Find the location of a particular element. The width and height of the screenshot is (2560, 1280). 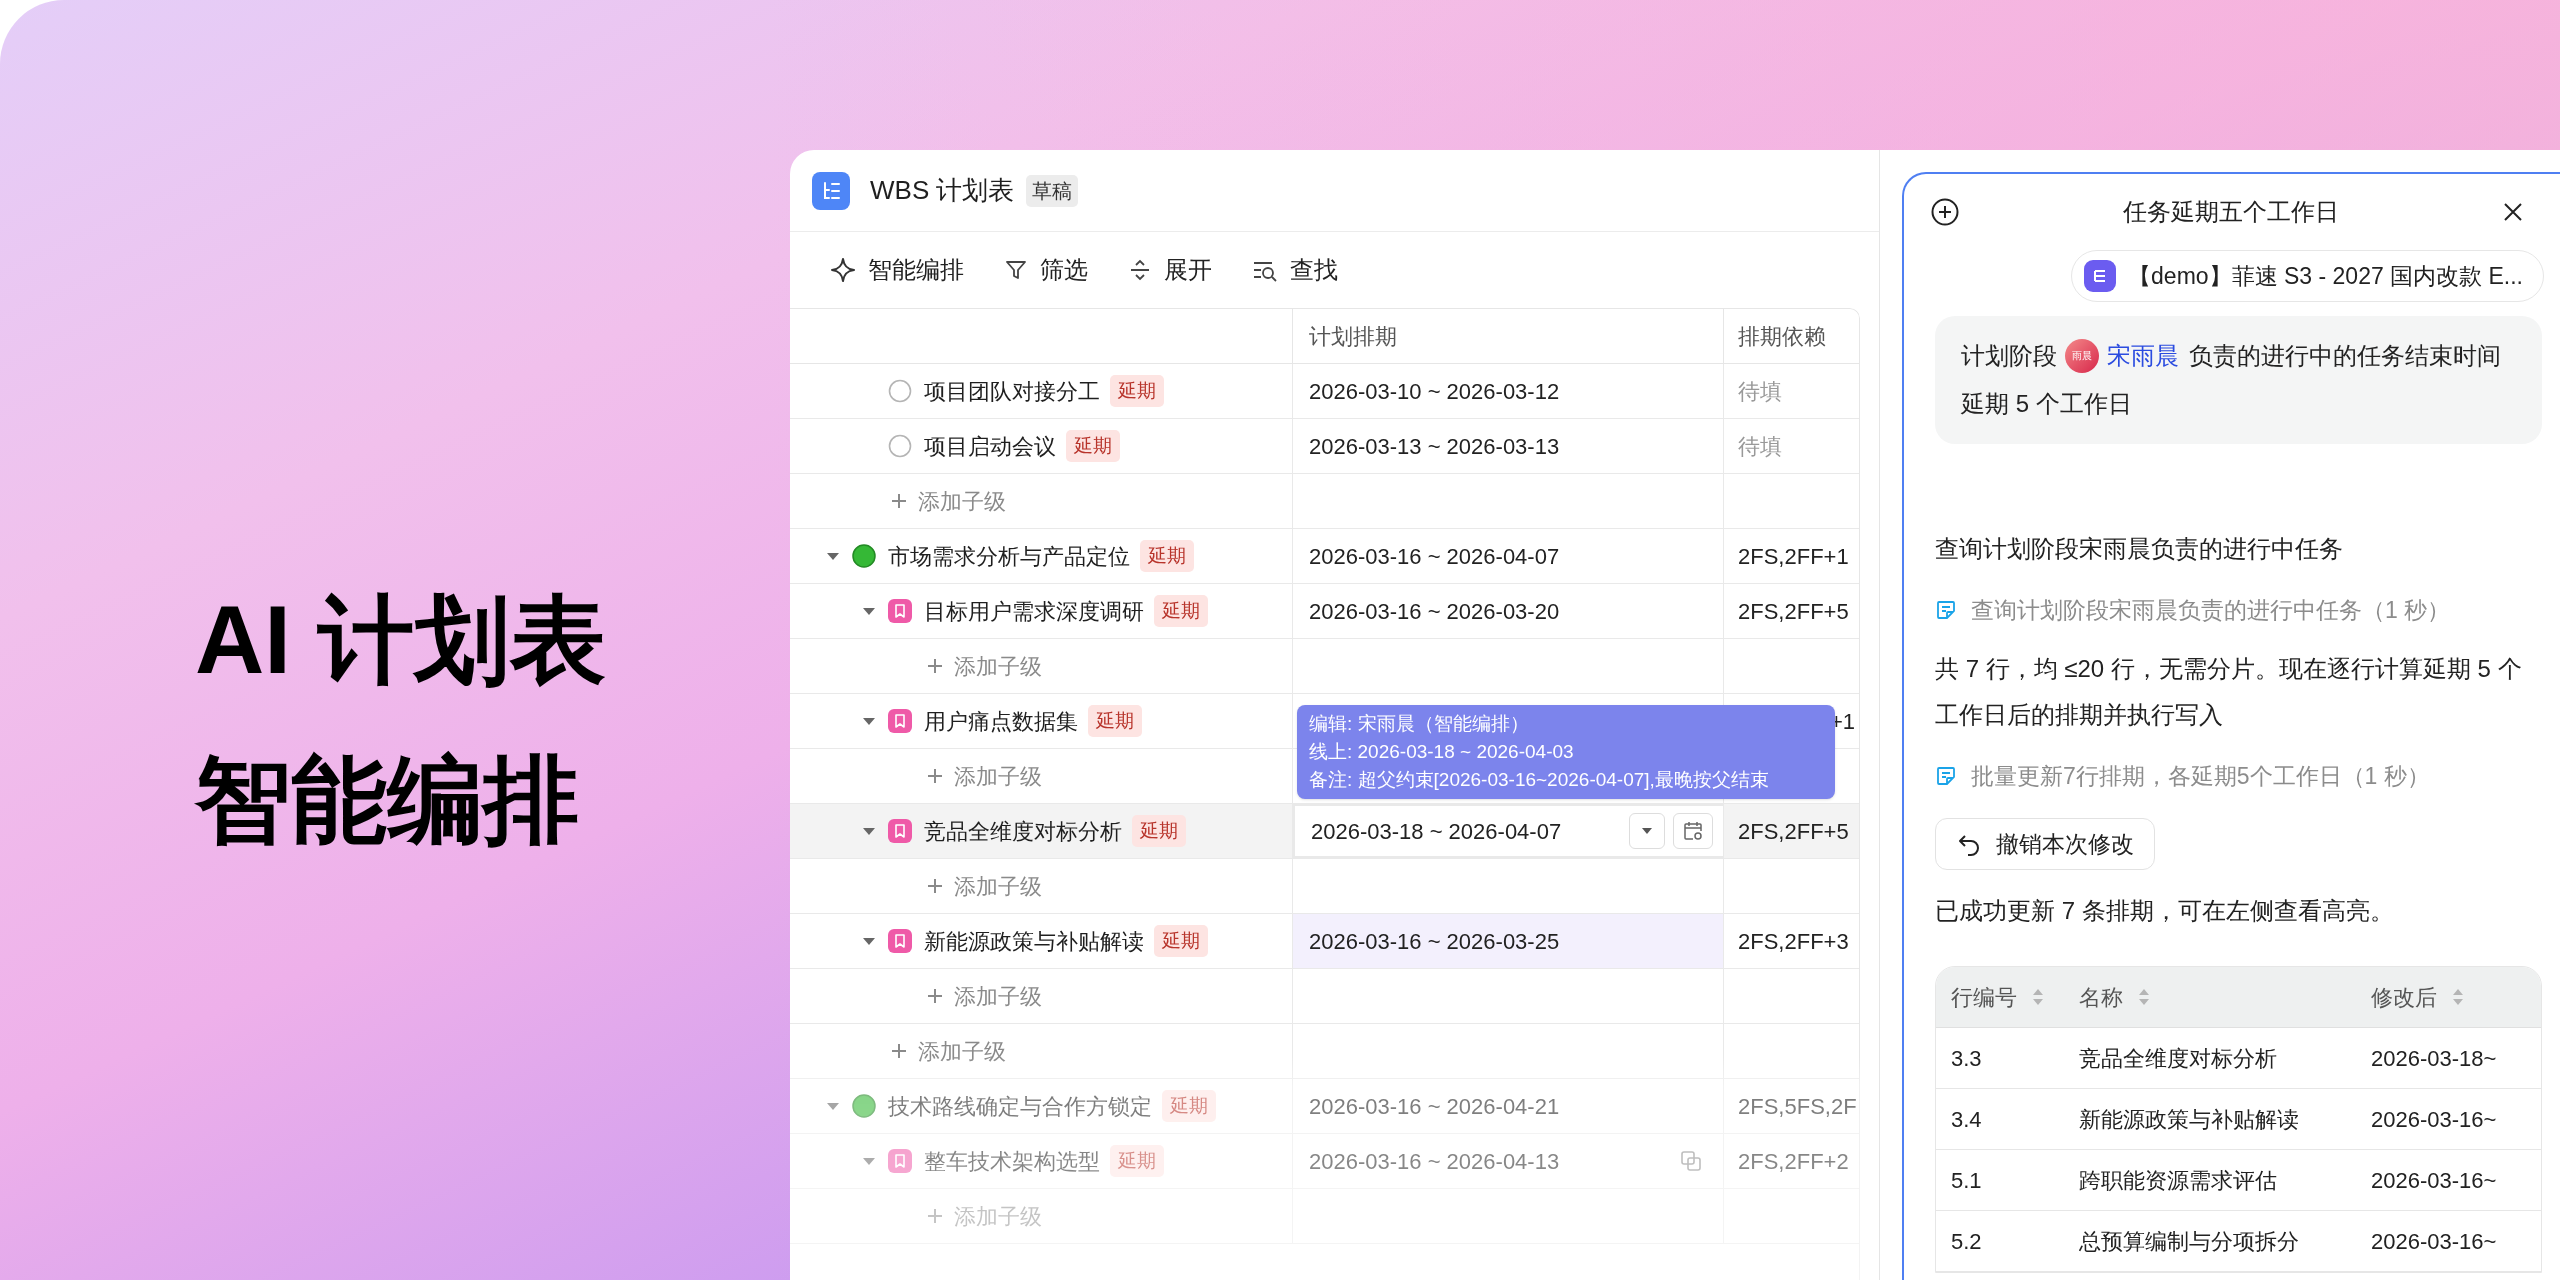

sparkle-icon is located at coordinates (843, 270).